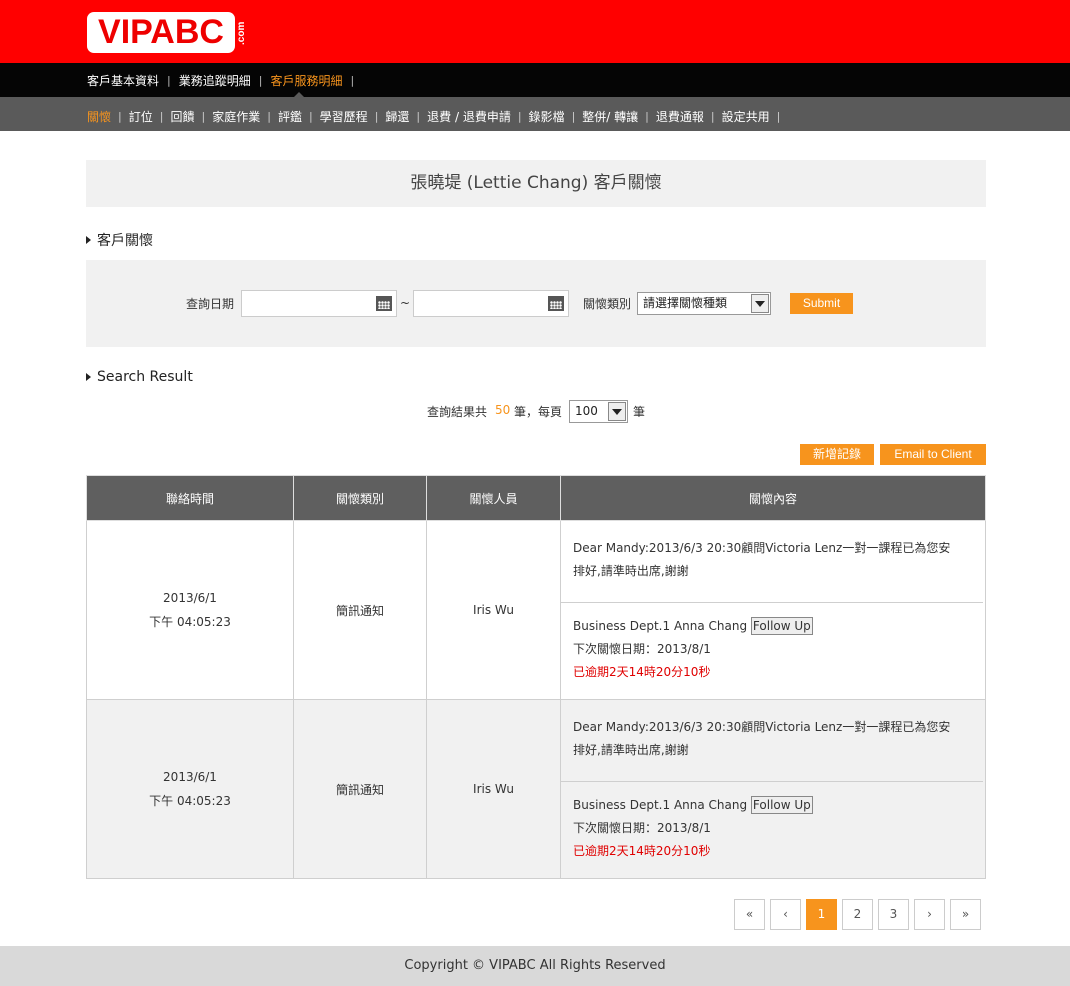  What do you see at coordinates (139, 377) in the screenshot?
I see `section-heading-result: Search Result` at bounding box center [139, 377].